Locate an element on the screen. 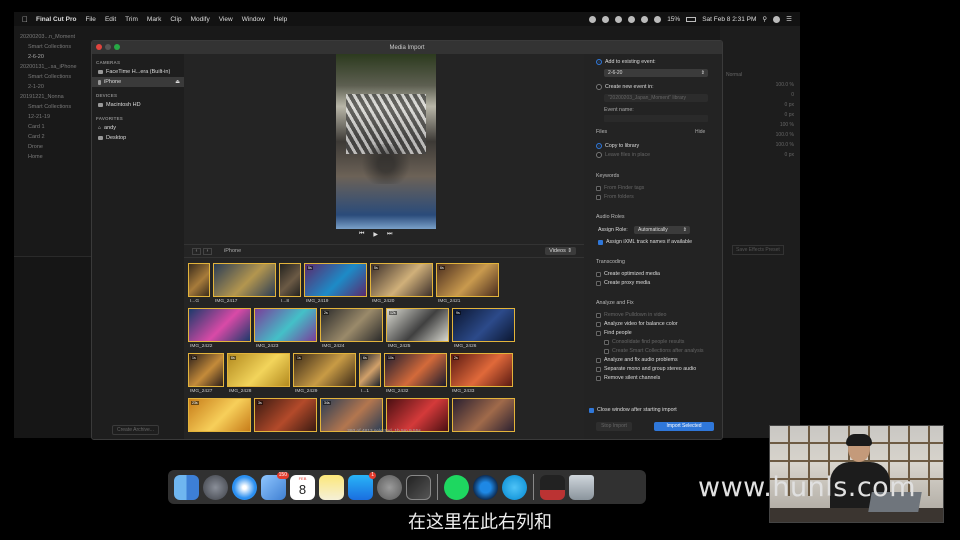 The height and width of the screenshot is (540, 960). forward-icon: › is located at coordinates (207, 251).